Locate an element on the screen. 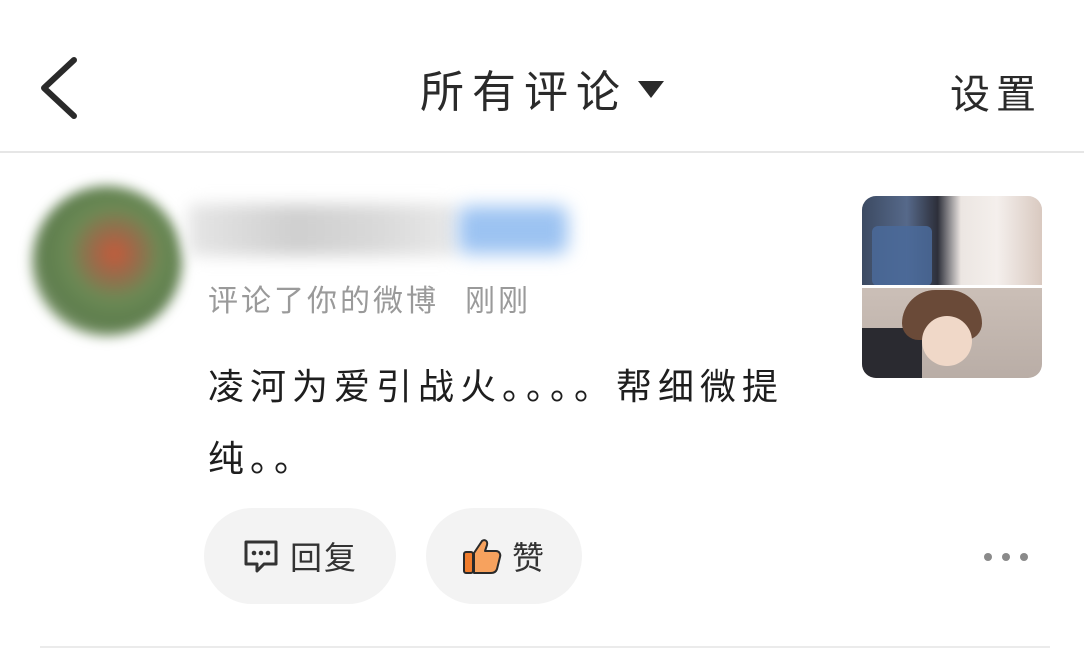 The image size is (1084, 665). thumbnail-figure is located at coordinates (902, 256).